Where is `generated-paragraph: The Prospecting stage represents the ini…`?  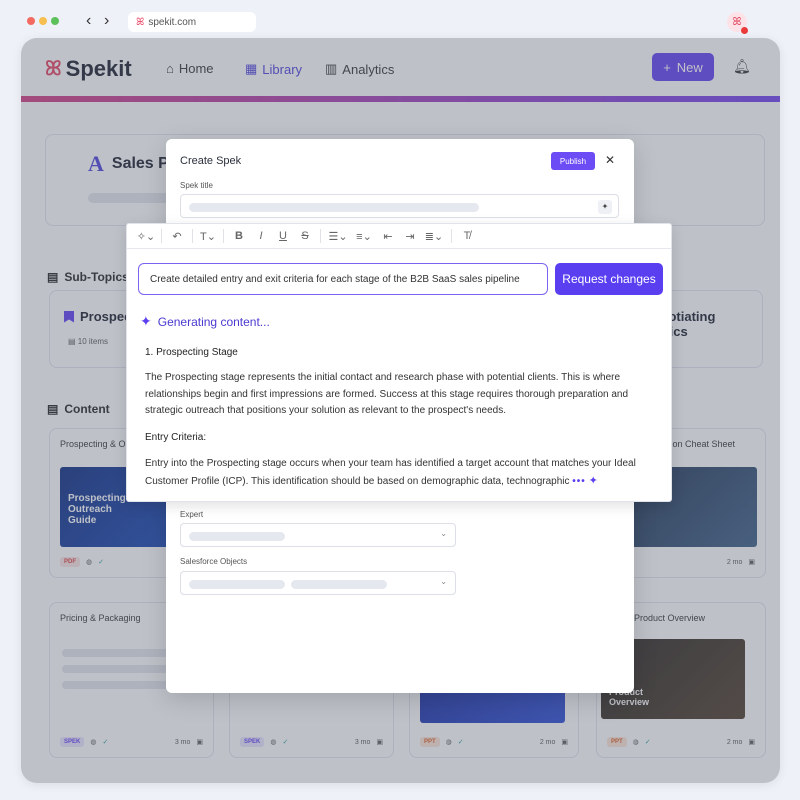
generated-paragraph: The Prospecting stage represents the ini… is located at coordinates (387, 394).